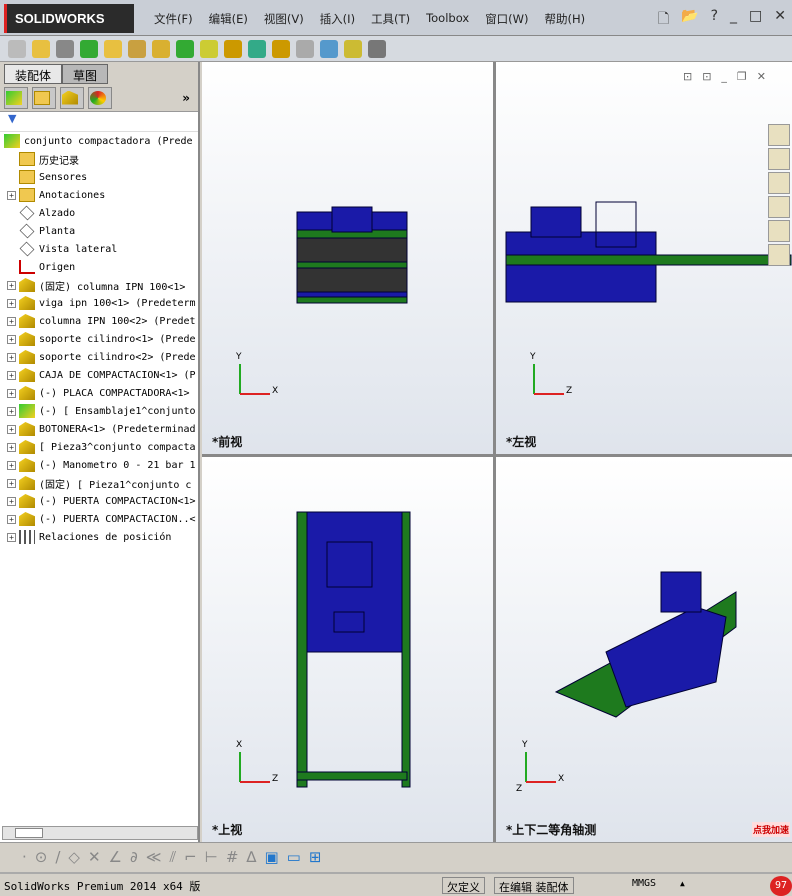 This screenshot has width=792, height=896. I want to click on view-palette-icon, so click(779, 207).